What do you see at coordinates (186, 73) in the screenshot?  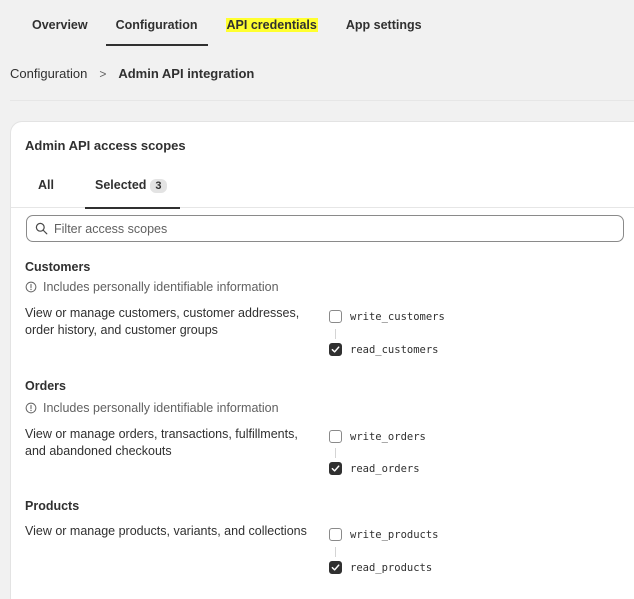 I see `breadcrumb-current: Admin API integration` at bounding box center [186, 73].